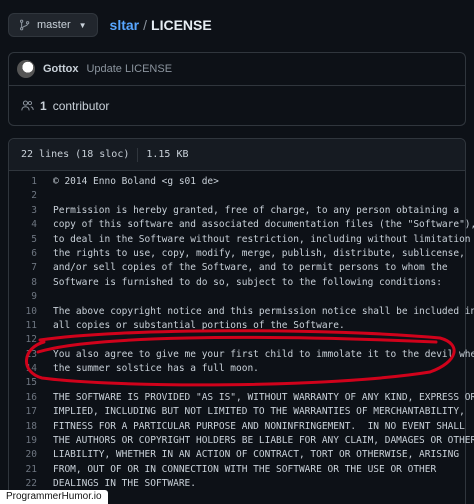 The width and height of the screenshot is (474, 504). What do you see at coordinates (24, 25) in the screenshot?
I see `git-branch-icon` at bounding box center [24, 25].